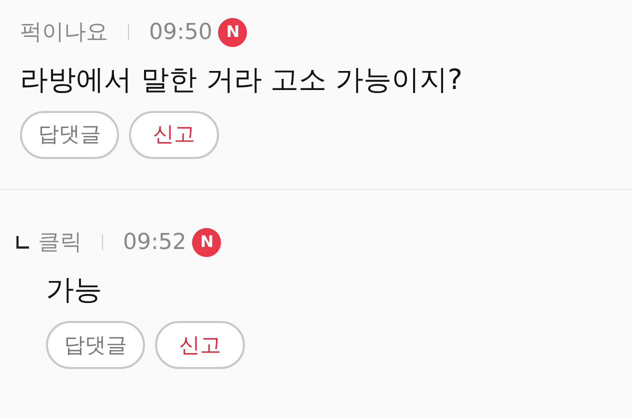  What do you see at coordinates (180, 32) in the screenshot?
I see `comment-time: 09:50` at bounding box center [180, 32].